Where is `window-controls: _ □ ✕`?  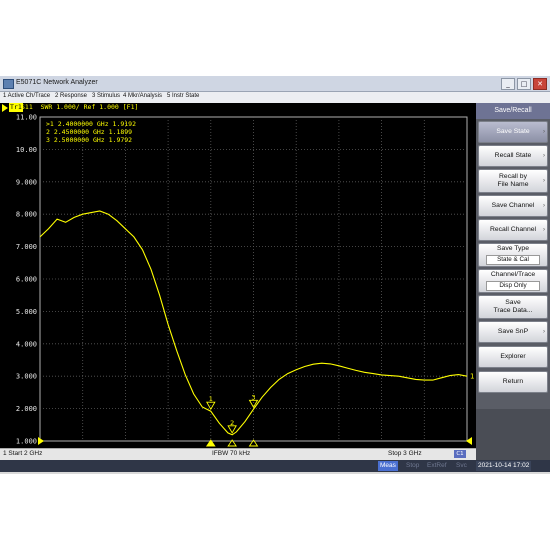 window-controls: _ □ ✕ is located at coordinates (524, 84).